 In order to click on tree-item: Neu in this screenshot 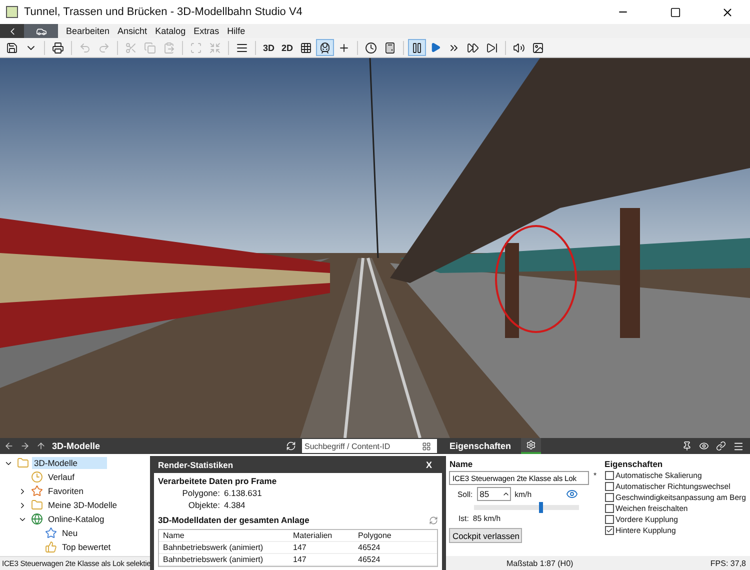, I will do `click(84, 533)`.